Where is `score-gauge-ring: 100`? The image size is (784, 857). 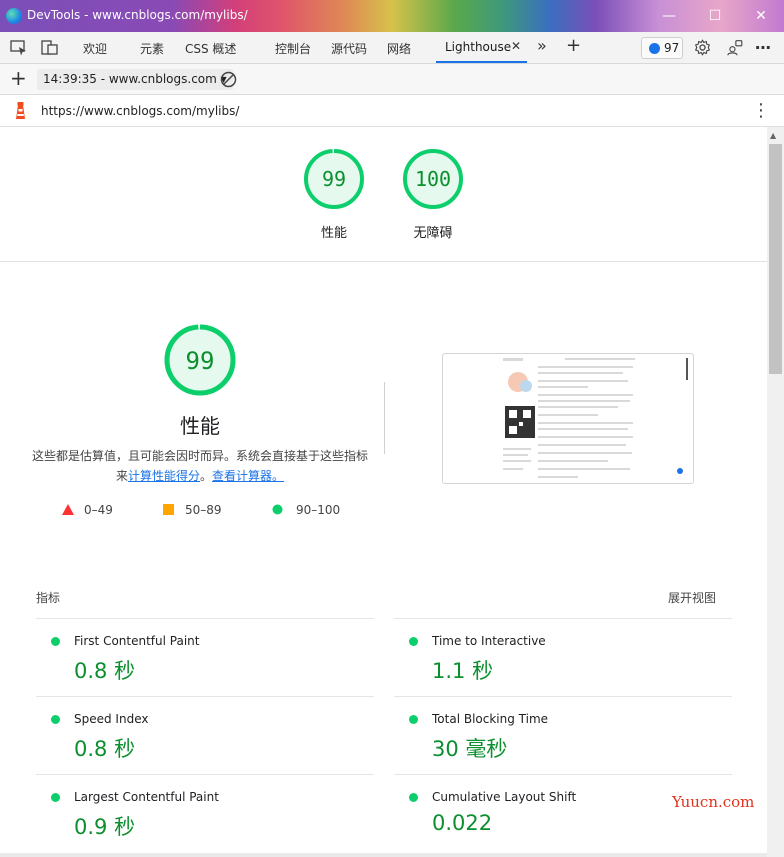 score-gauge-ring: 100 is located at coordinates (433, 179).